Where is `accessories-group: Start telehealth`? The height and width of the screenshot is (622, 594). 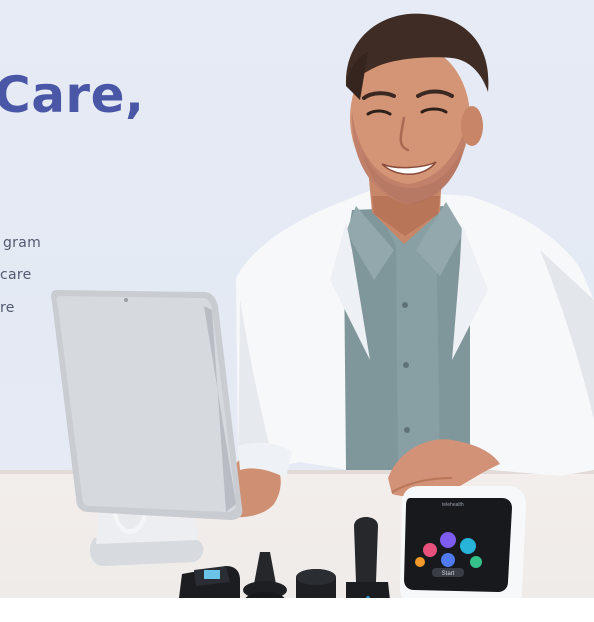 accessories-group: Start telehealth is located at coordinates (352, 542).